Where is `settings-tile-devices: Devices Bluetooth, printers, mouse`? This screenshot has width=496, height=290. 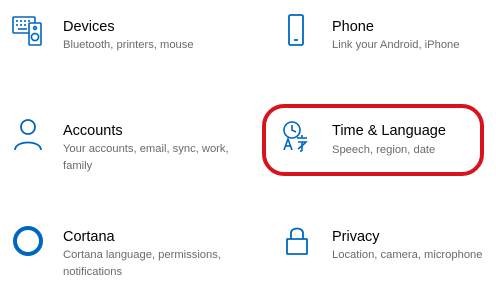 settings-tile-devices: Devices Bluetooth, printers, mouse is located at coordinates (127, 39).